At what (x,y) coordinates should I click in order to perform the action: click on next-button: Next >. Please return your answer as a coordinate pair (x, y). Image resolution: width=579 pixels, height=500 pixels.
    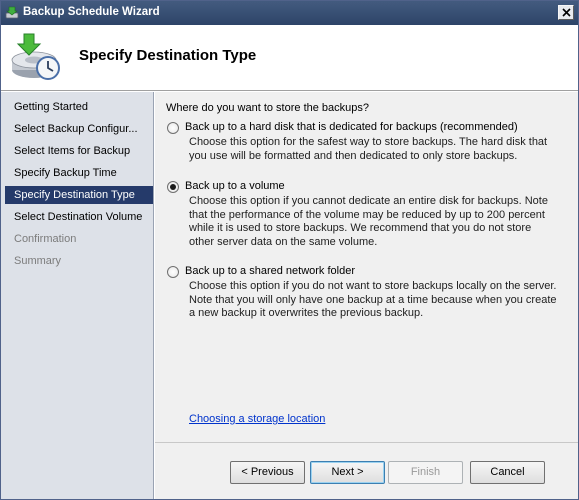
    Looking at the image, I should click on (347, 472).